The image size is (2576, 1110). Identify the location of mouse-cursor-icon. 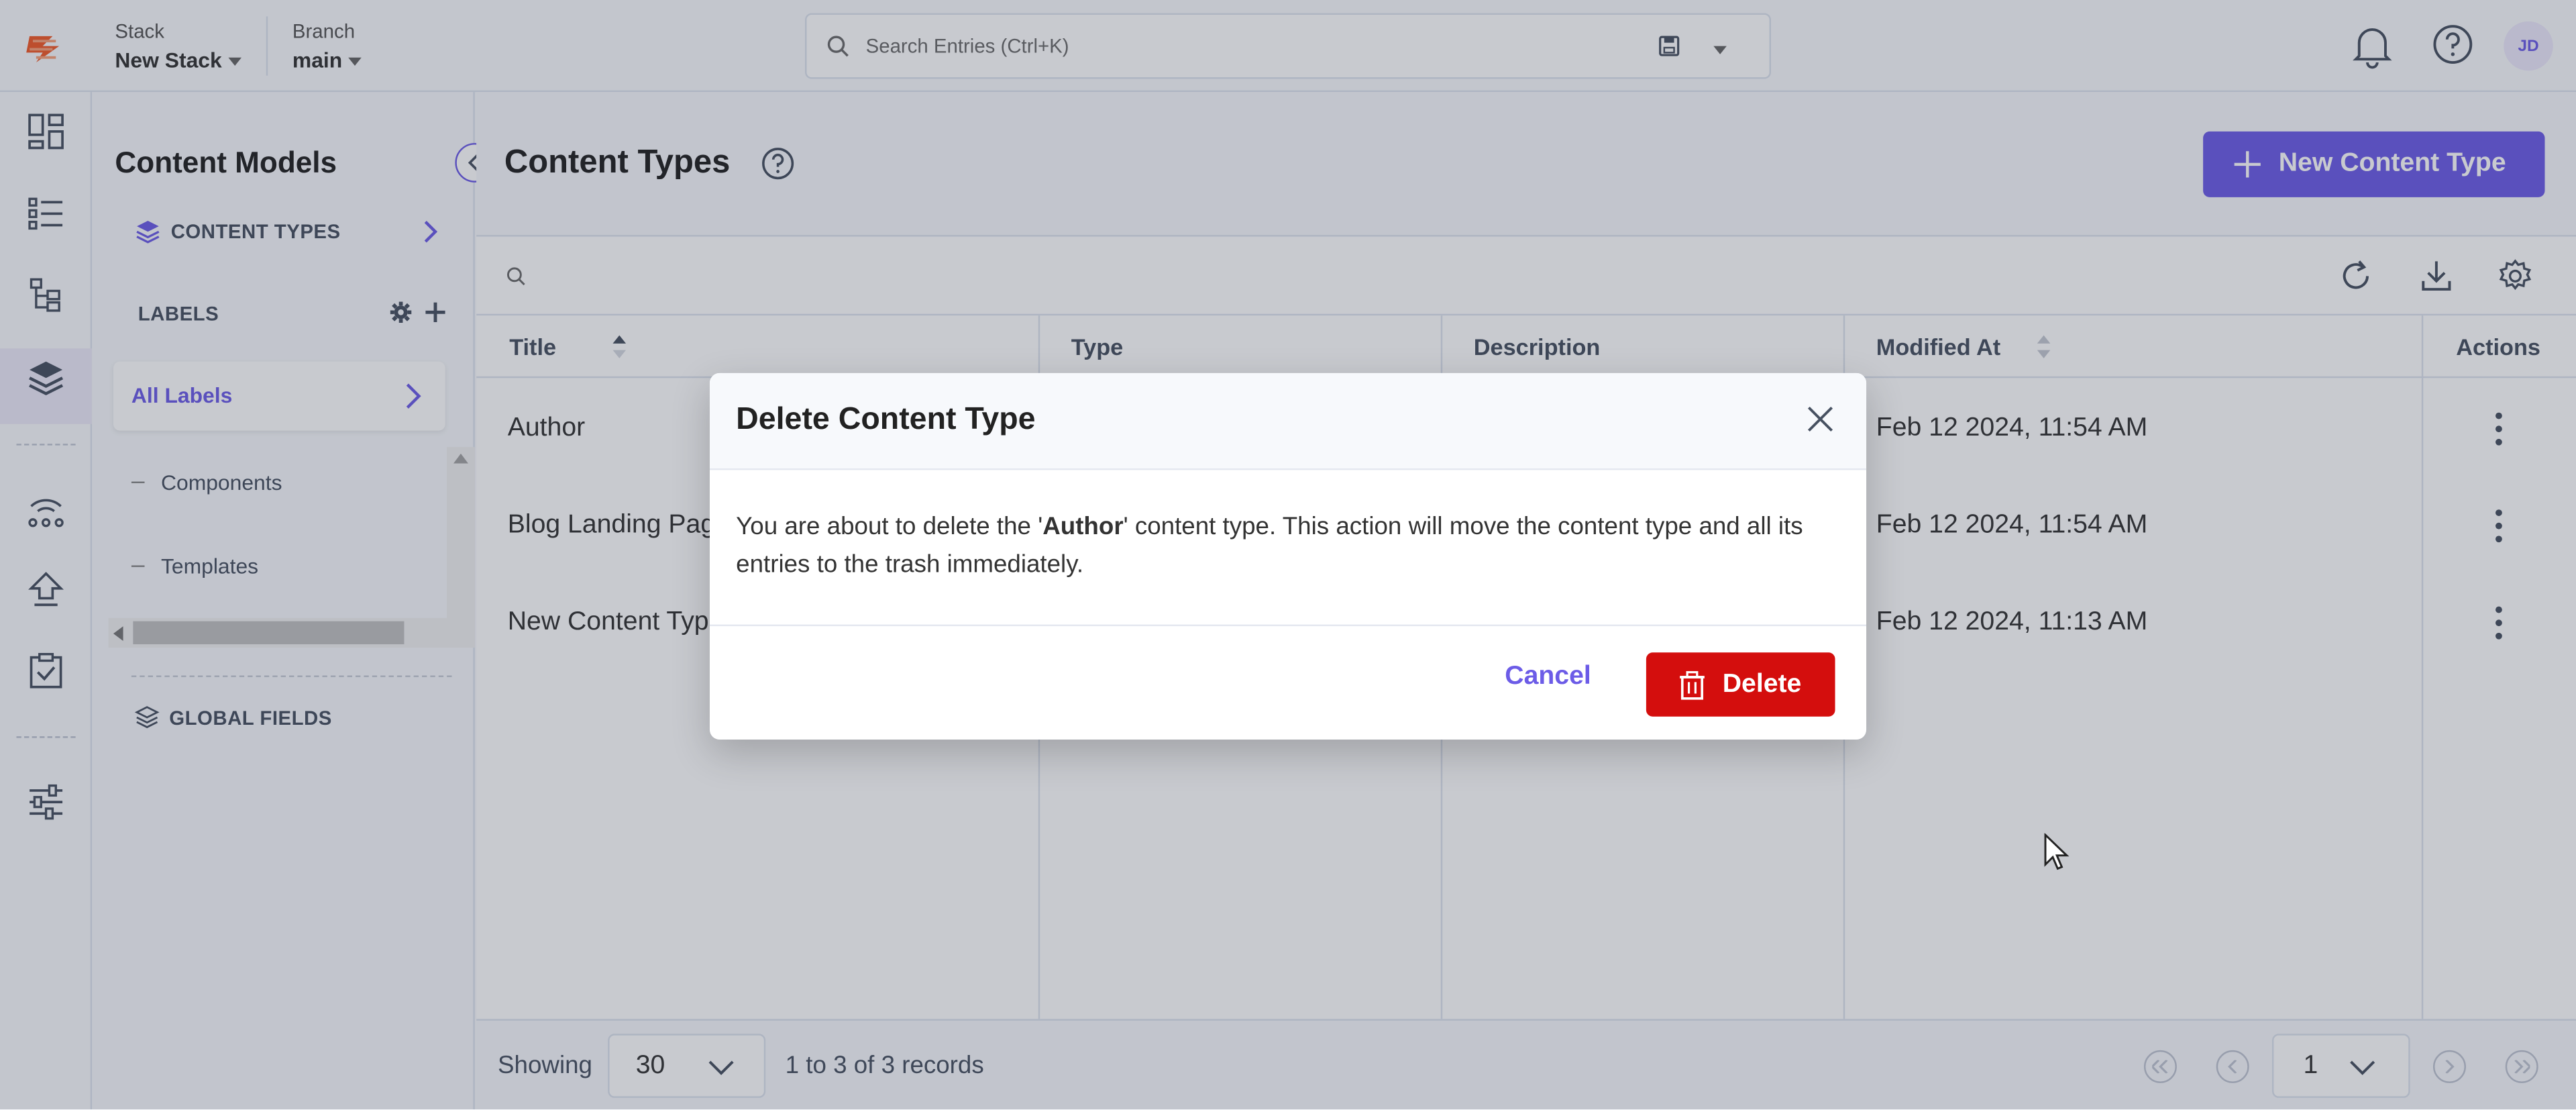
(2057, 851).